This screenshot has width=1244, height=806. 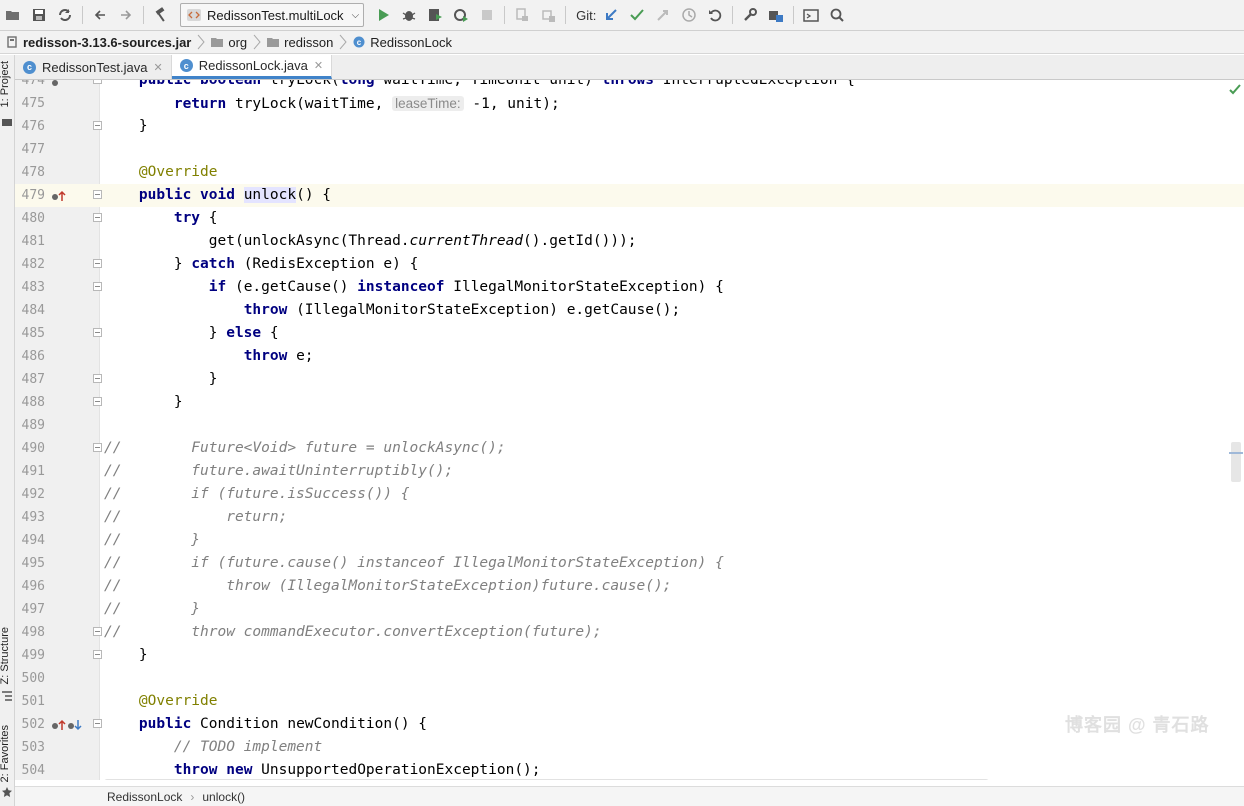 What do you see at coordinates (5, 84) in the screenshot?
I see `project-tool-tab: 1: Project` at bounding box center [5, 84].